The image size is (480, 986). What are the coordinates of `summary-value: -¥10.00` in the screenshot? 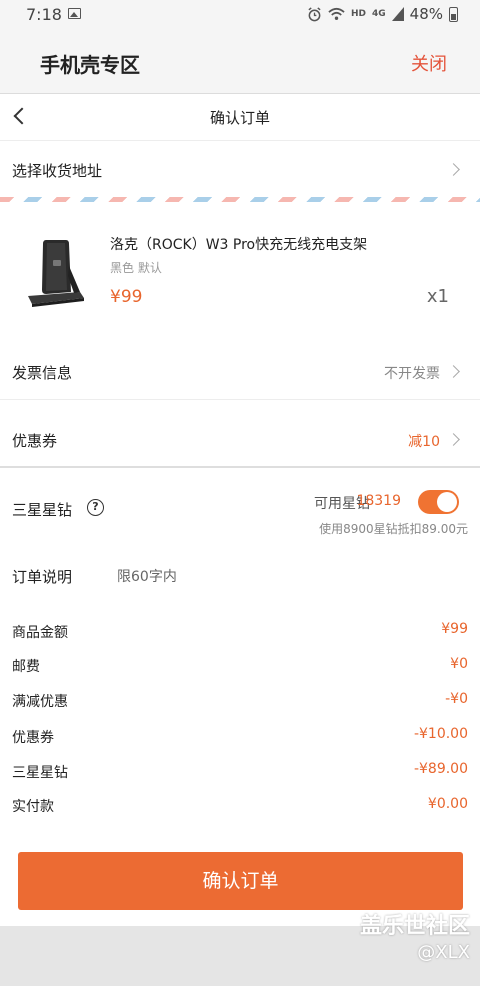 It's located at (440, 734).